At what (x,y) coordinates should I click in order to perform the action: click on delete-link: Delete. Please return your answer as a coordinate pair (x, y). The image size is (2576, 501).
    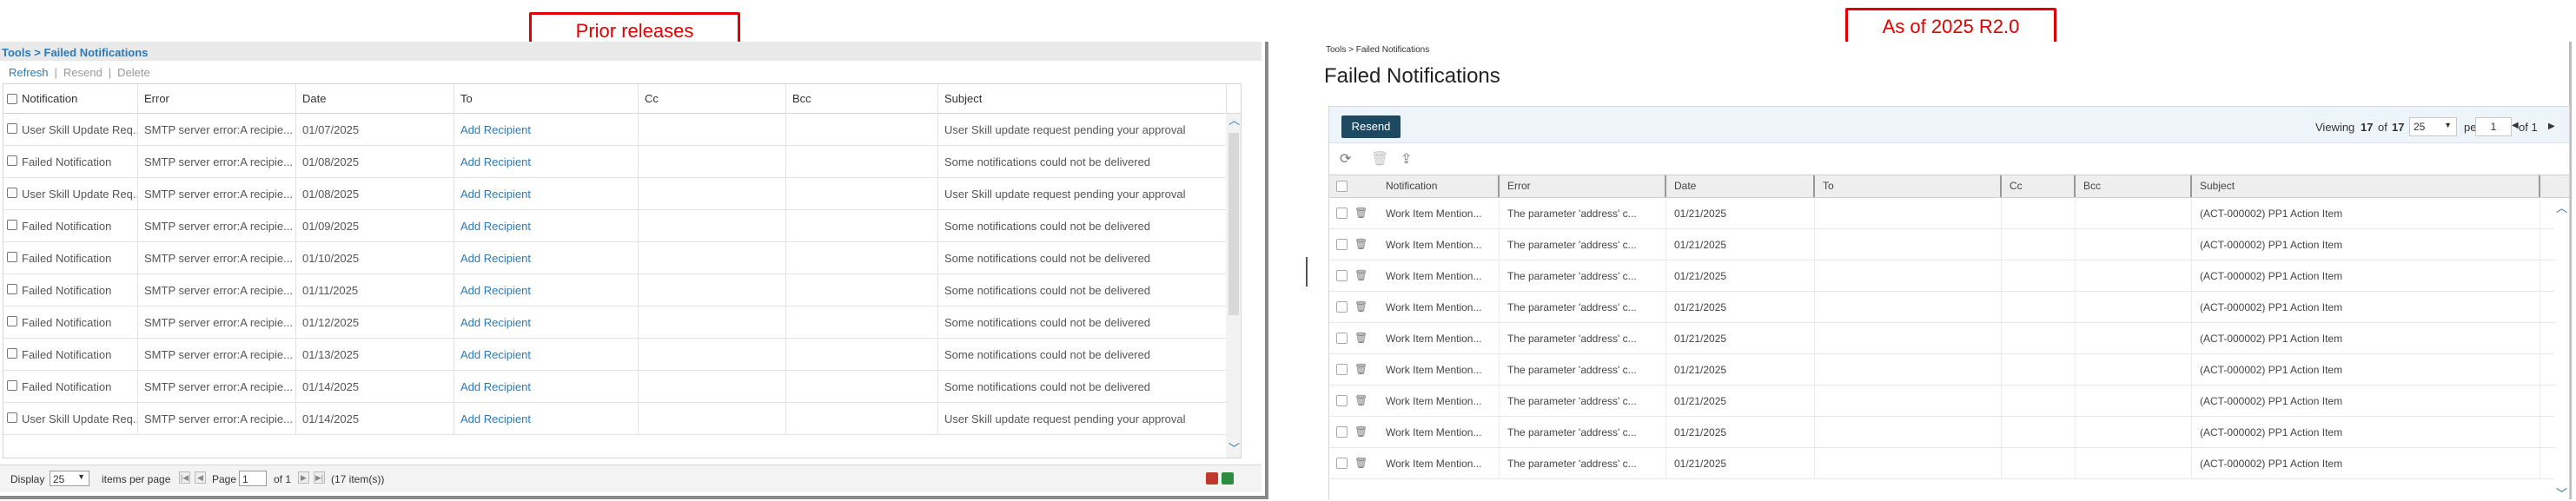
    Looking at the image, I should click on (133, 72).